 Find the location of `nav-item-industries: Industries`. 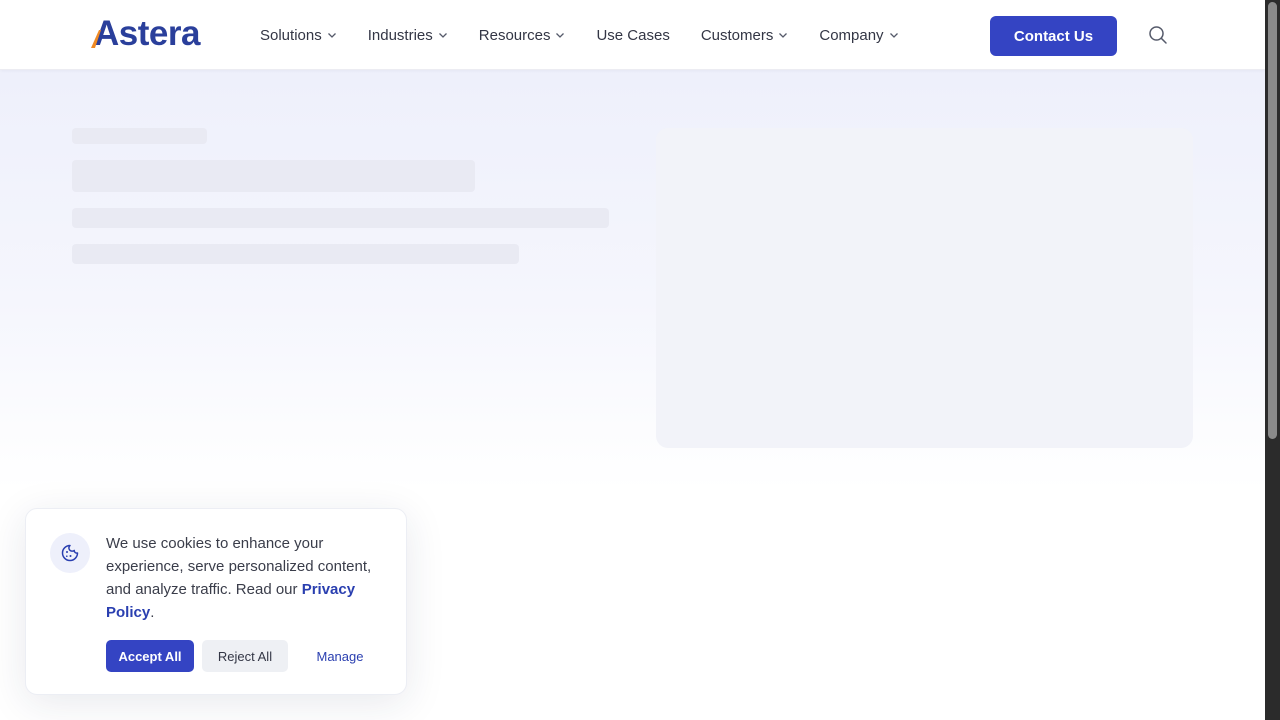

nav-item-industries: Industries is located at coordinates (408, 35).